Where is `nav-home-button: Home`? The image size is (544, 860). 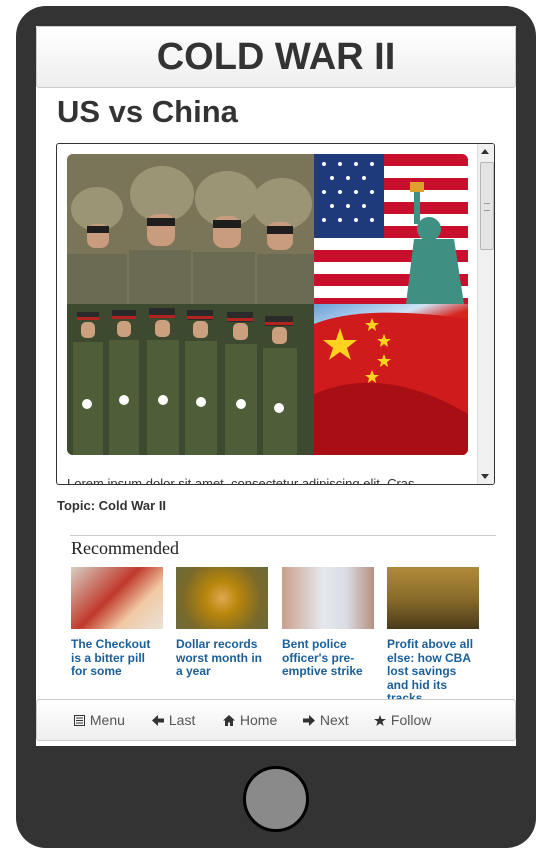
nav-home-button: Home is located at coordinates (250, 720).